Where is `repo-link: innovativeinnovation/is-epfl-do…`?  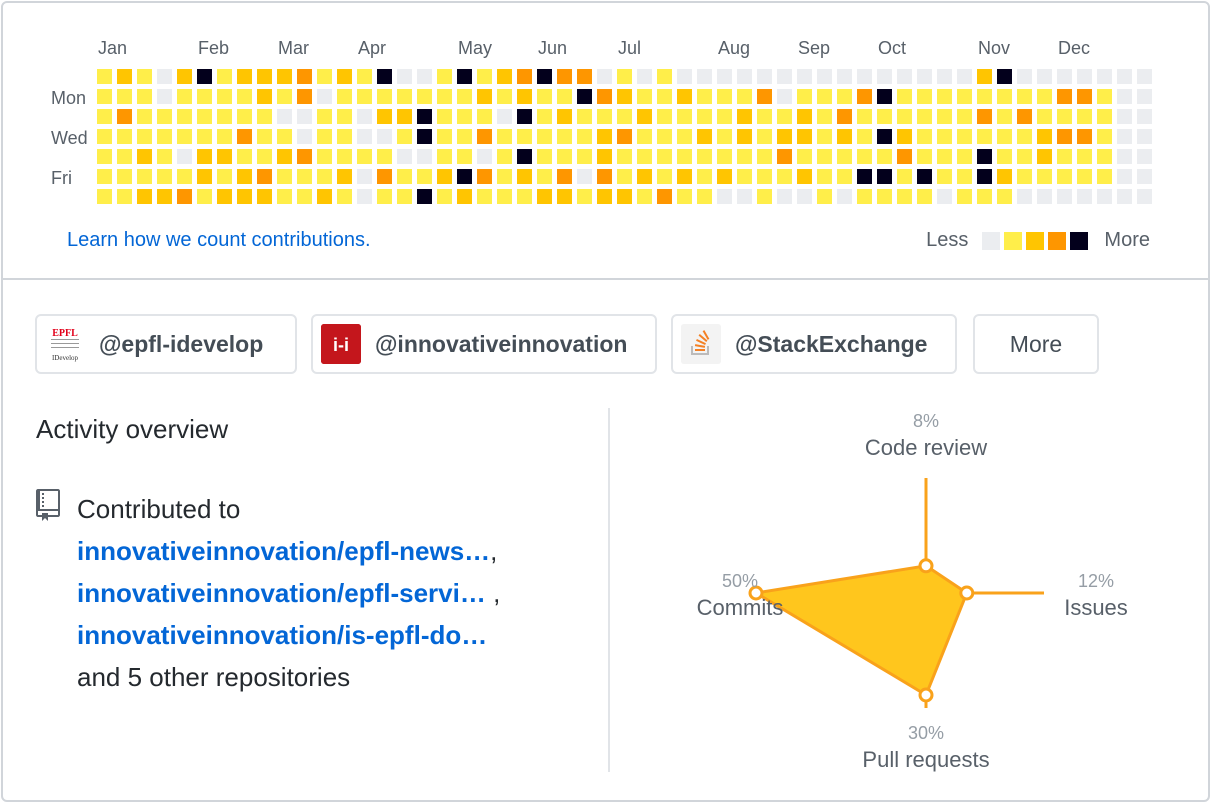
repo-link: innovativeinnovation/is-epfl-do… is located at coordinates (282, 635).